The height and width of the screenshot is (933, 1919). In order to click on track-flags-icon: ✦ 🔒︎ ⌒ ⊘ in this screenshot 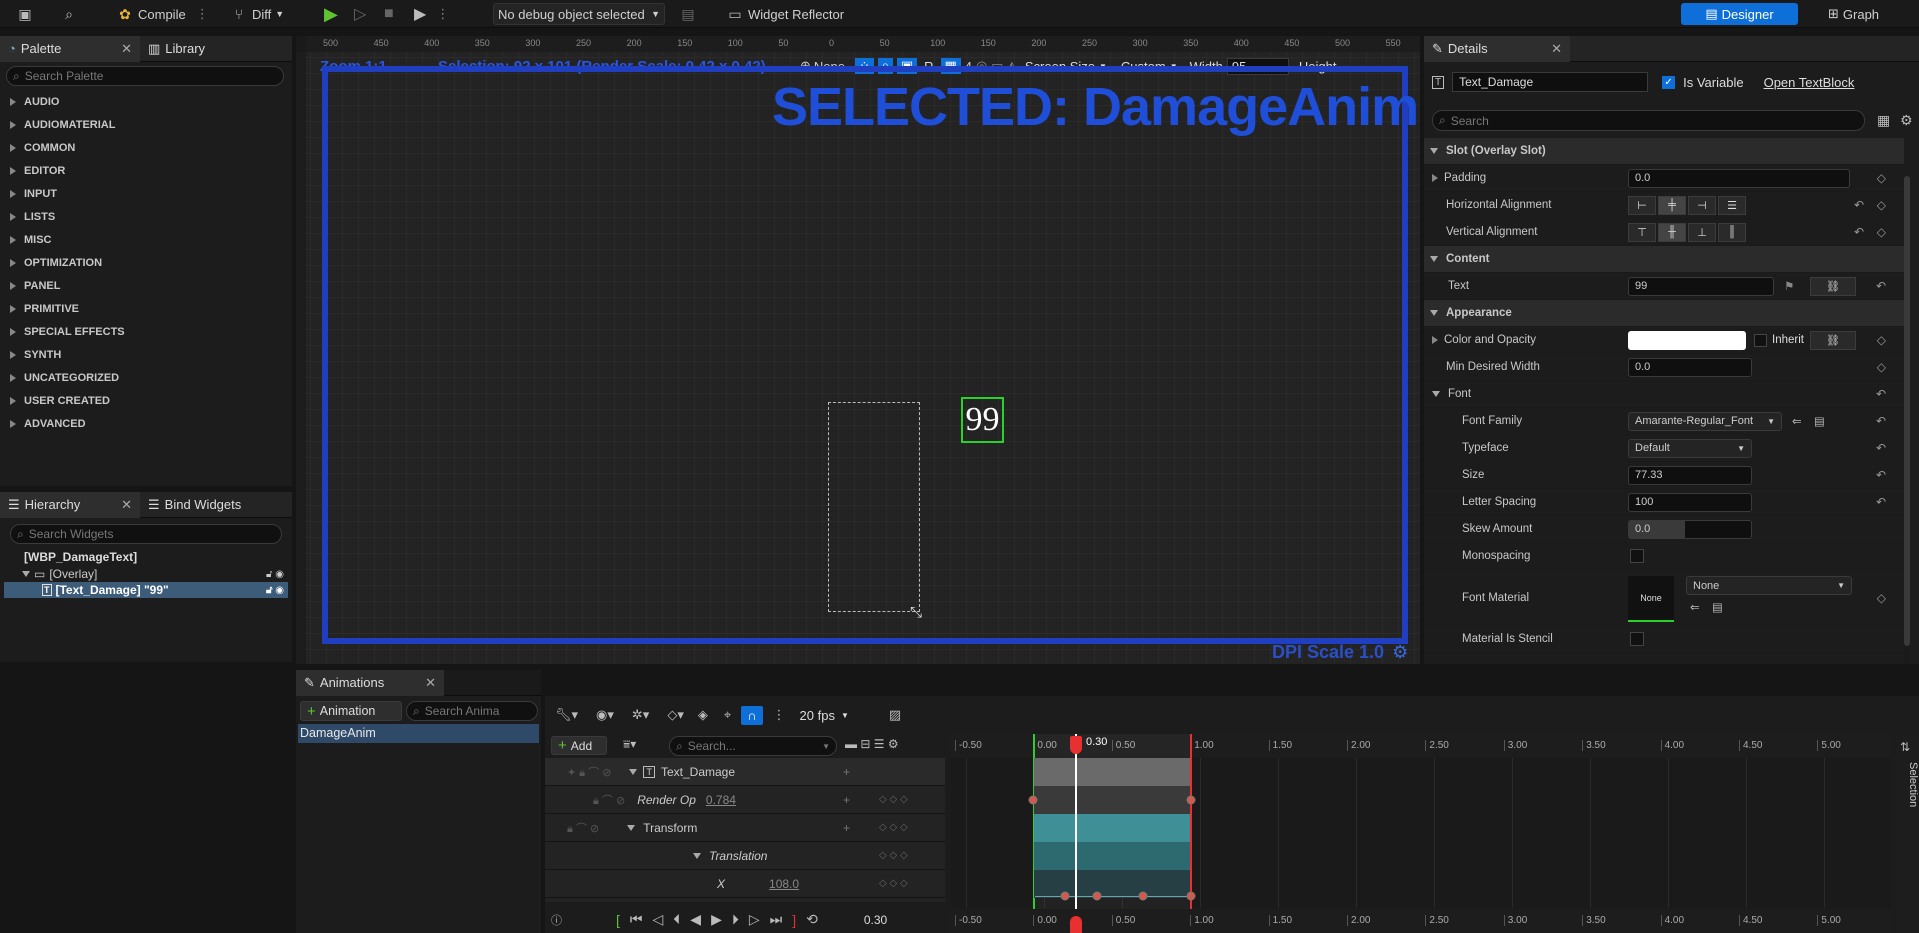, I will do `click(589, 772)`.